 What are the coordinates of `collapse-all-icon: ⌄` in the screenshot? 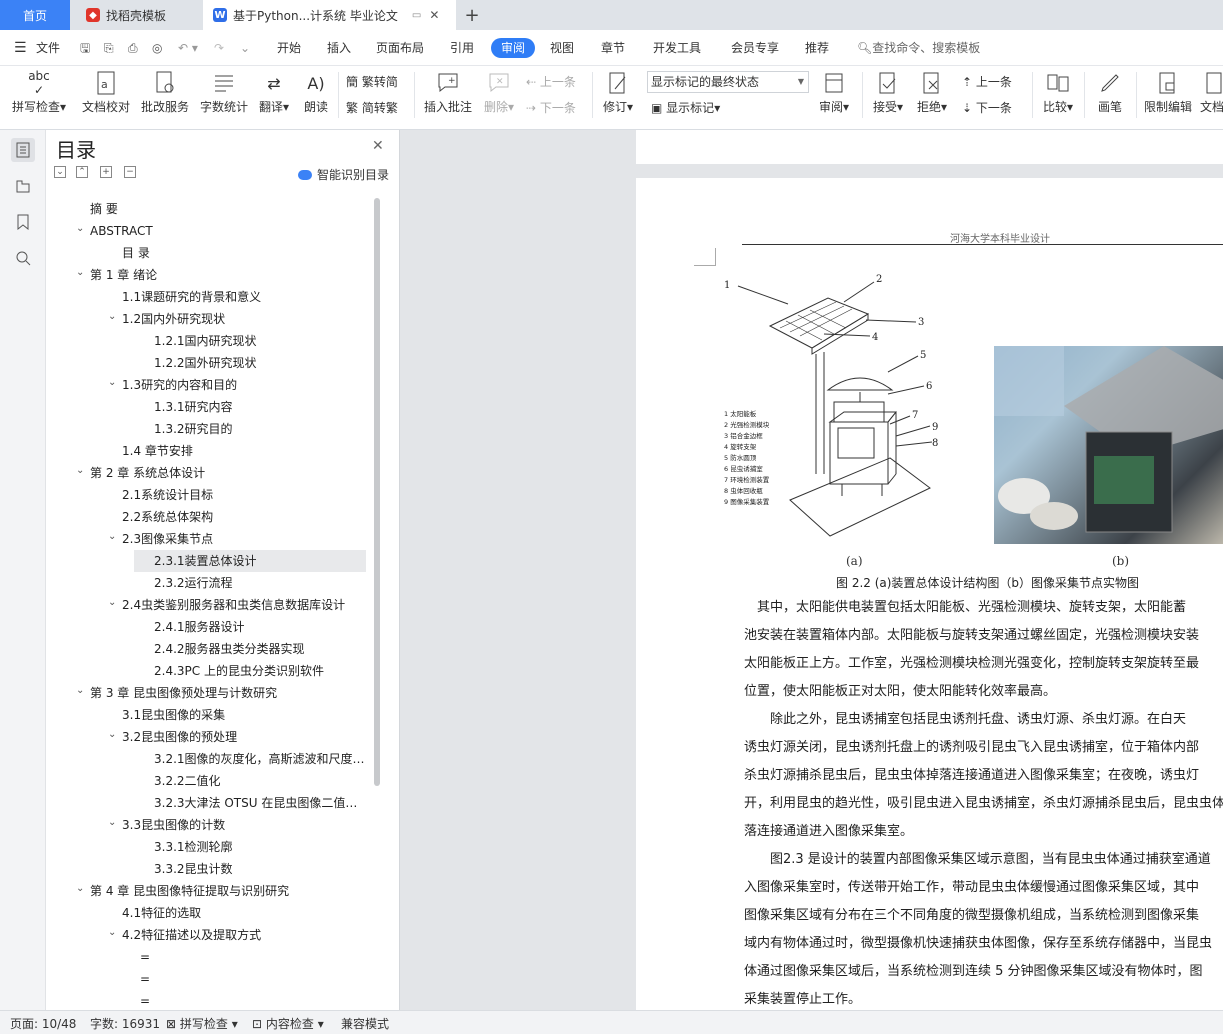 It's located at (60, 172).